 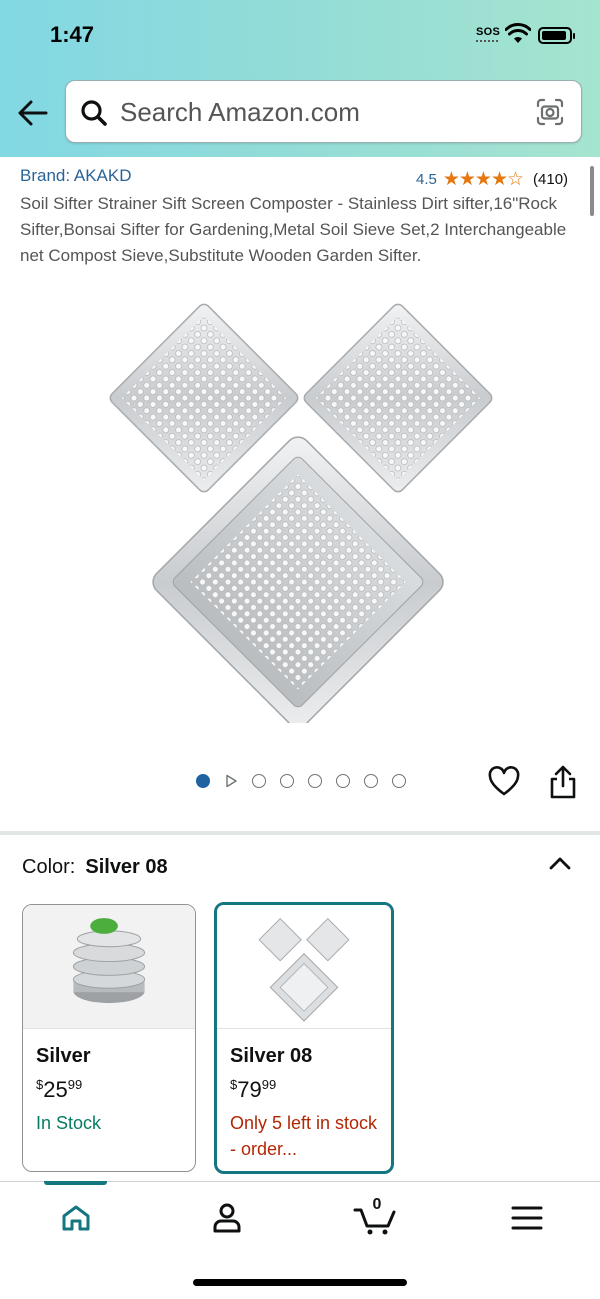 I want to click on back-arrow-icon, so click(x=33, y=113).